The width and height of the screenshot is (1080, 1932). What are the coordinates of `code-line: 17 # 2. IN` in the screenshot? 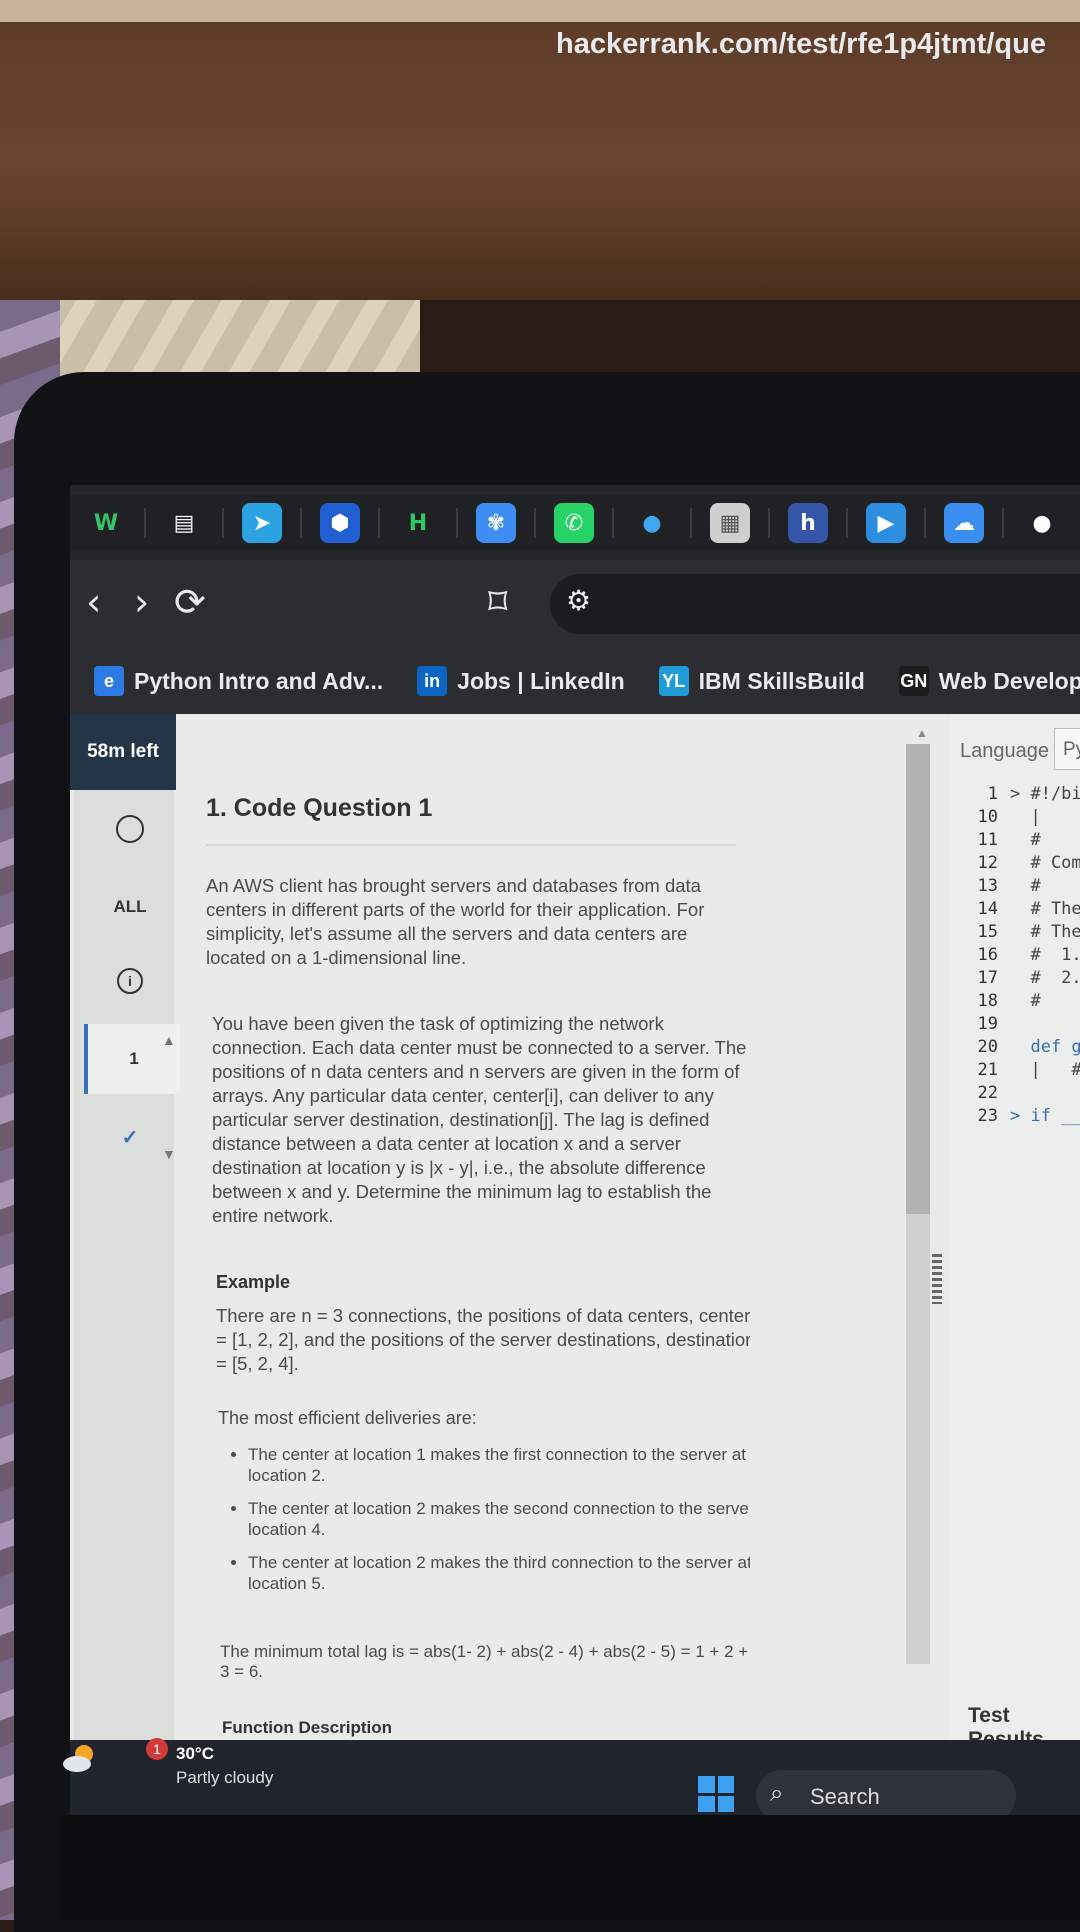 It's located at (1015, 978).